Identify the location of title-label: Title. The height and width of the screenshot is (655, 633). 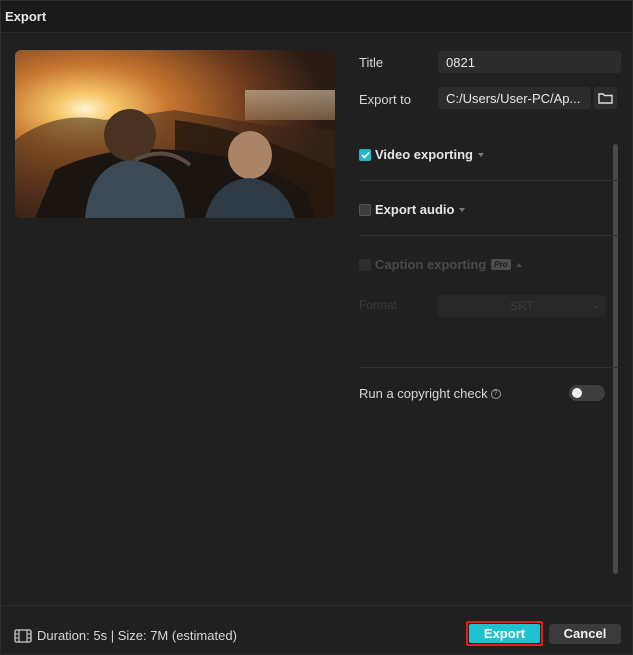
(371, 62).